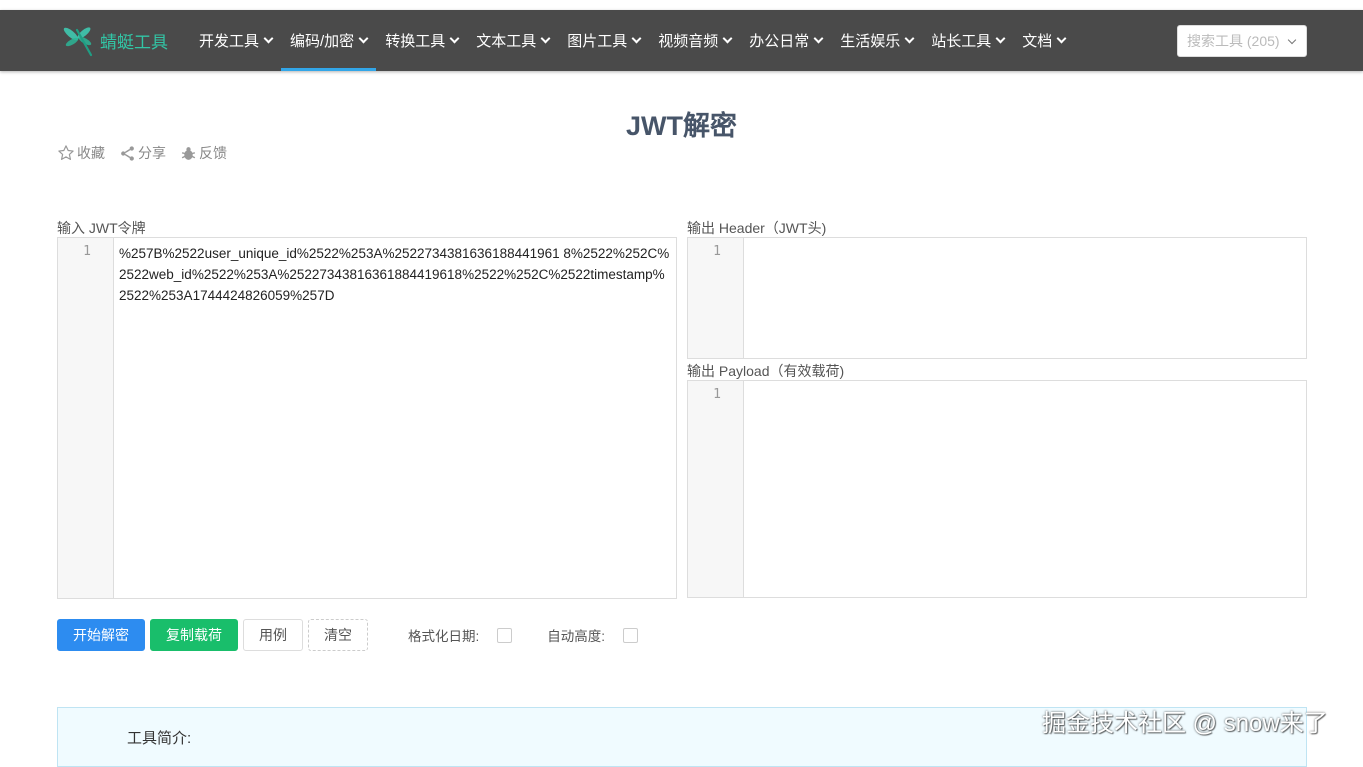 Image resolution: width=1363 pixels, height=767 pixels. I want to click on nav-item-docs: 文档, so click(1043, 40).